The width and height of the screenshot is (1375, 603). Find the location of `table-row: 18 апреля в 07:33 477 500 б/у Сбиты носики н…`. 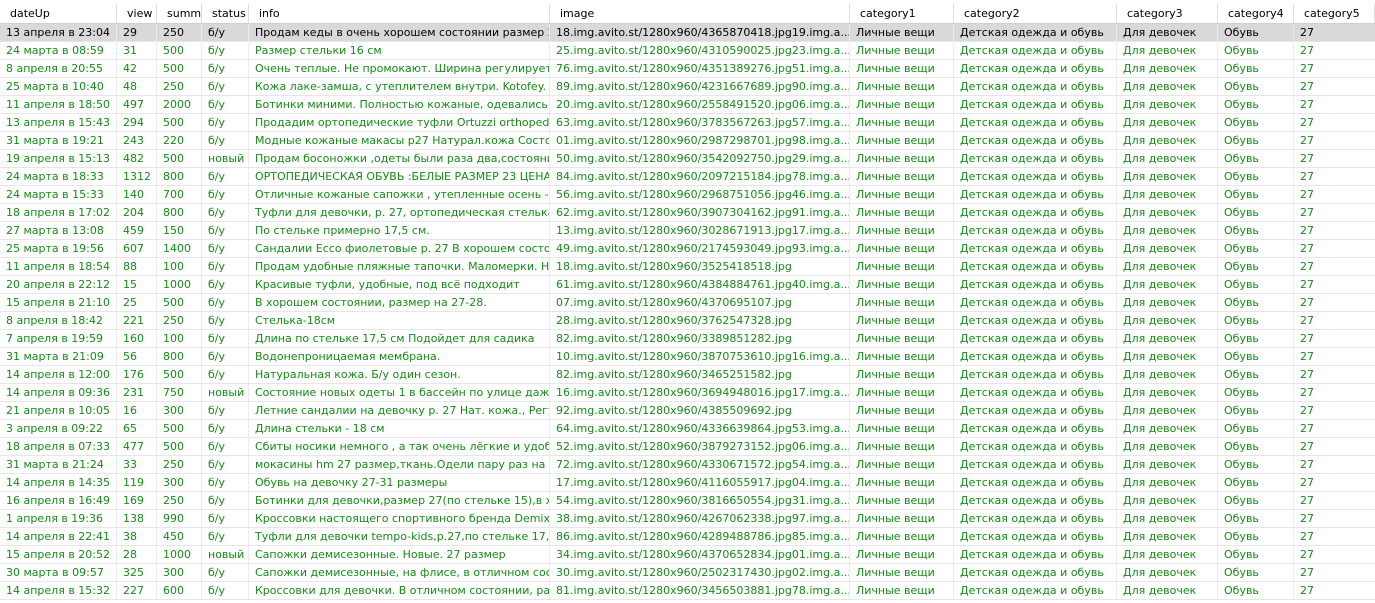

table-row: 18 апреля в 07:33 477 500 б/у Сбиты носики н… is located at coordinates (687, 447).